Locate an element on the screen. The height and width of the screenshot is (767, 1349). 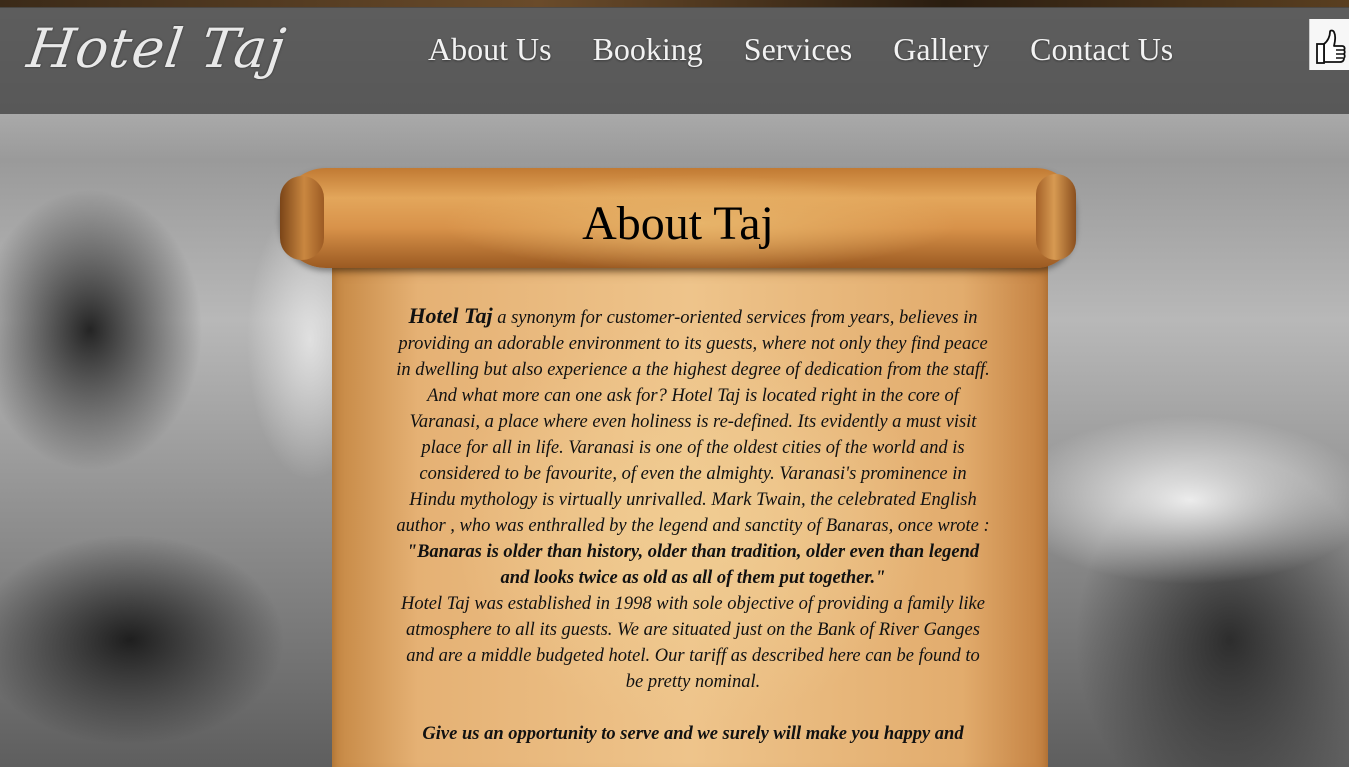
nav-about-us: About Us is located at coordinates (490, 49).